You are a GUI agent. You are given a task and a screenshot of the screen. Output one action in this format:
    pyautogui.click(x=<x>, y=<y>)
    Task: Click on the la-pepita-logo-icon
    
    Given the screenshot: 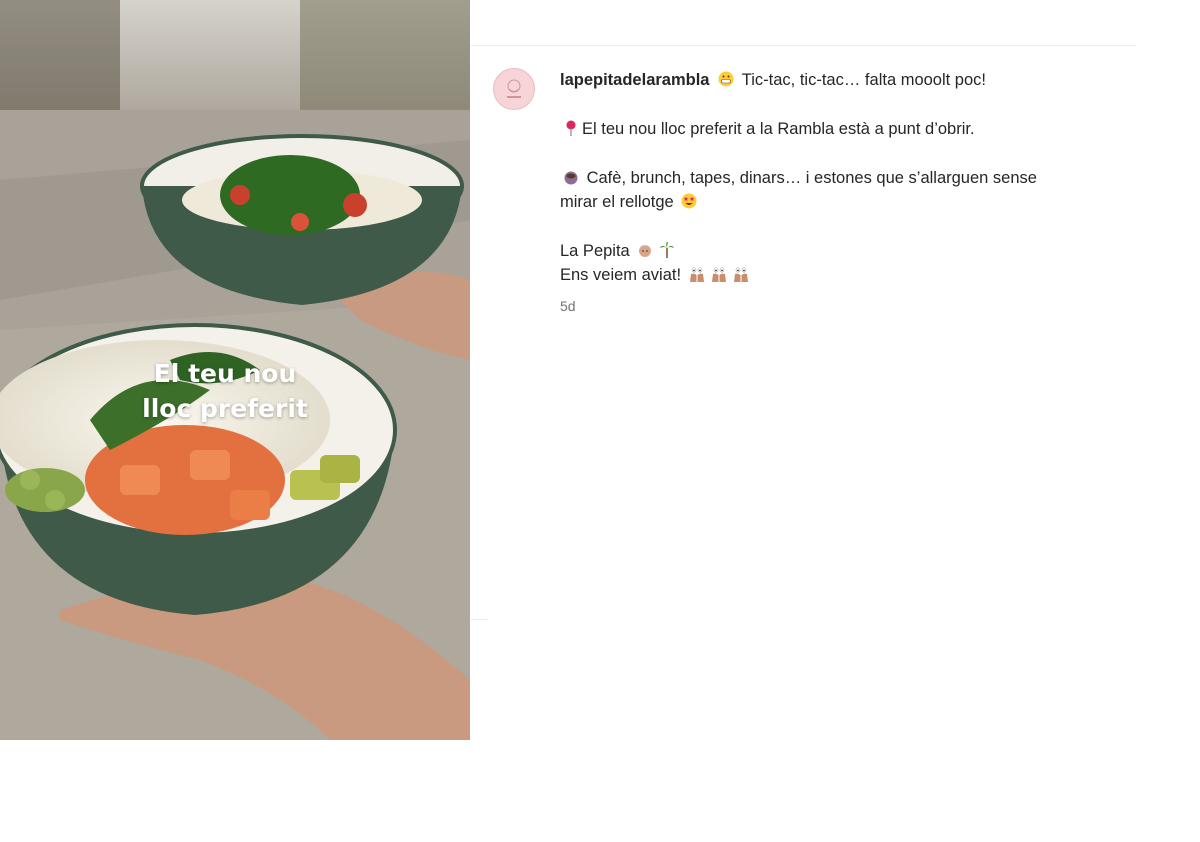 What is the action you would take?
    pyautogui.click(x=514, y=89)
    